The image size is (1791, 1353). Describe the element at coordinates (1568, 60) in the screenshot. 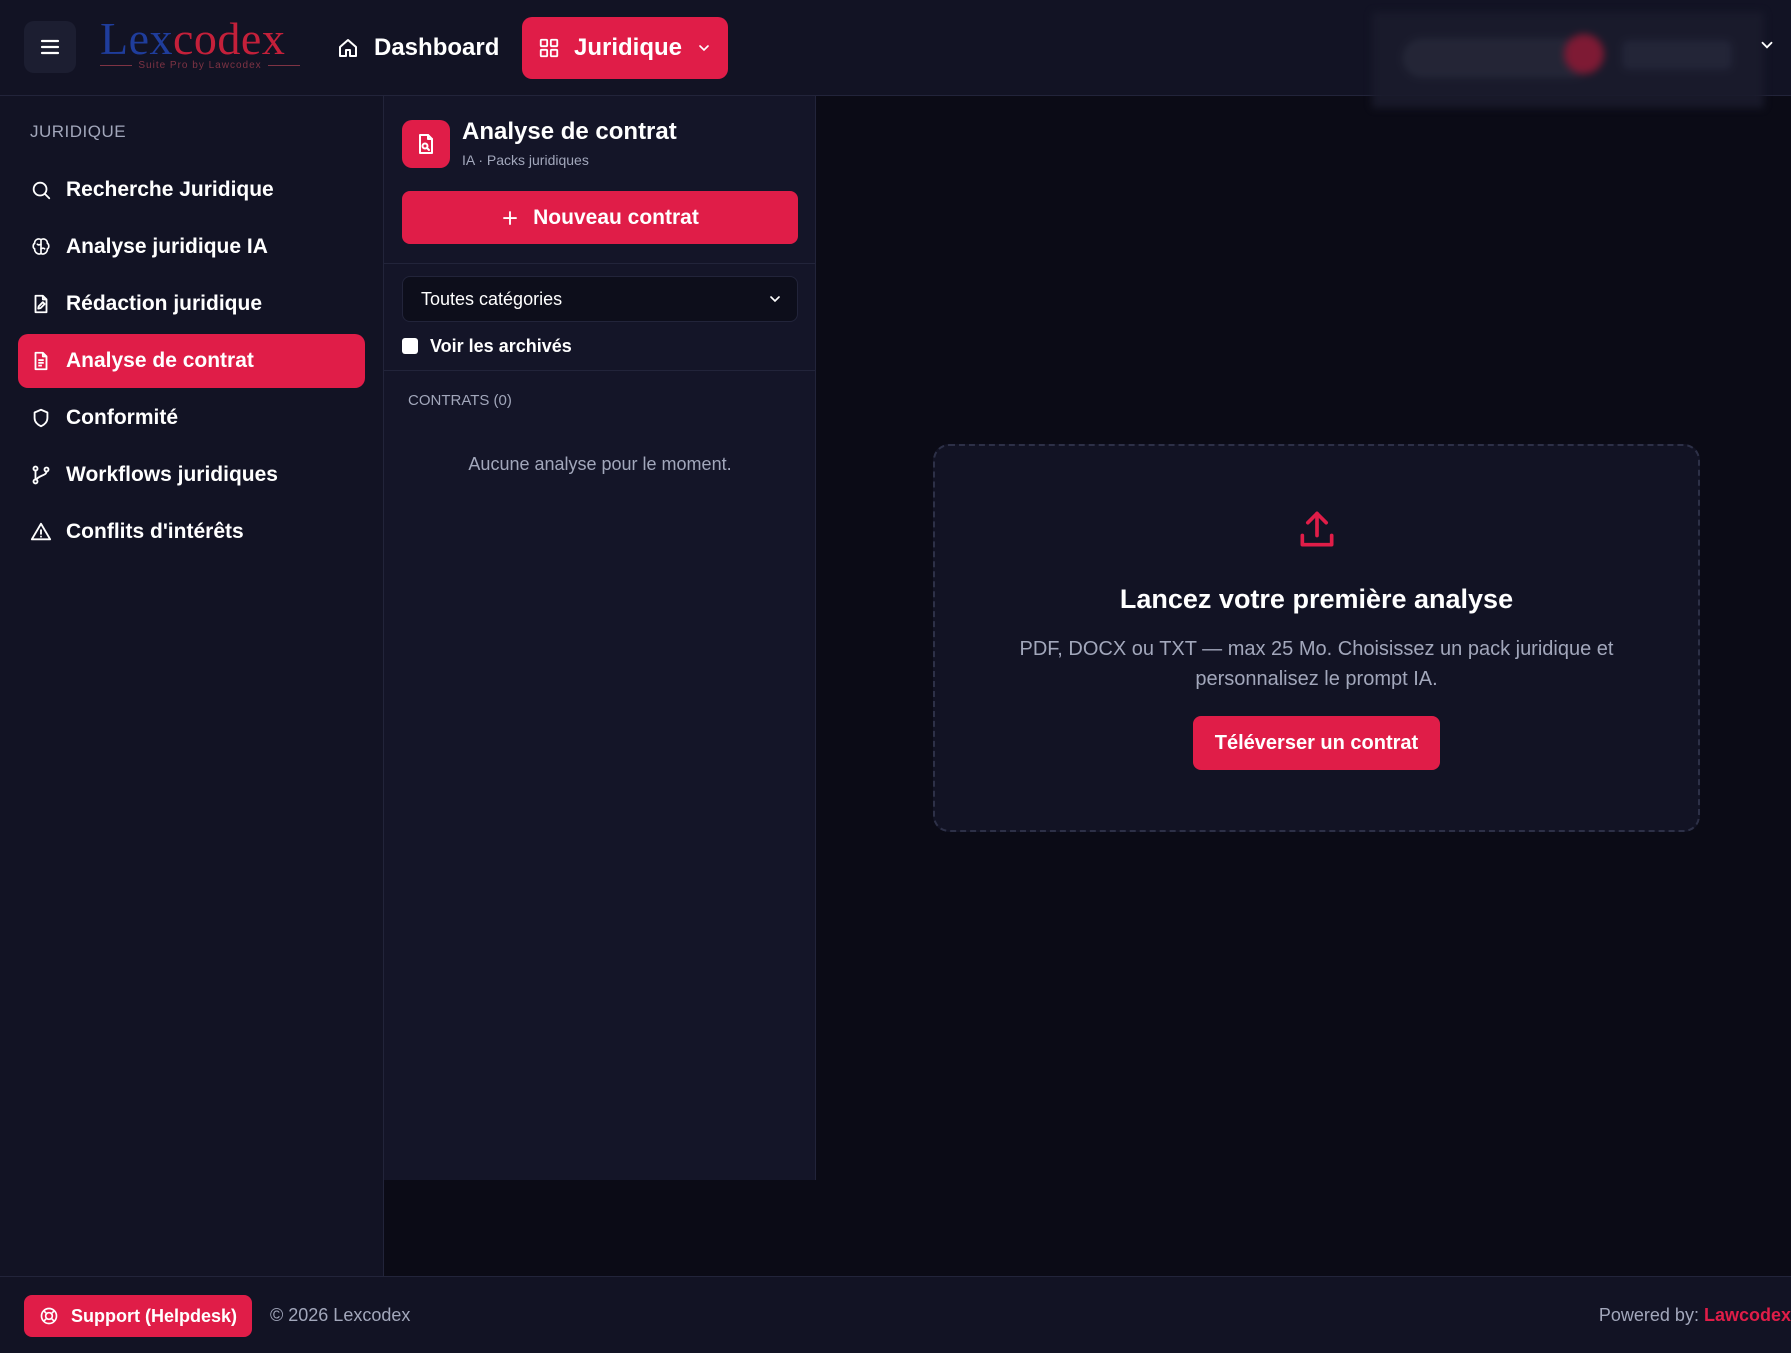

I see `user-account-area` at that location.